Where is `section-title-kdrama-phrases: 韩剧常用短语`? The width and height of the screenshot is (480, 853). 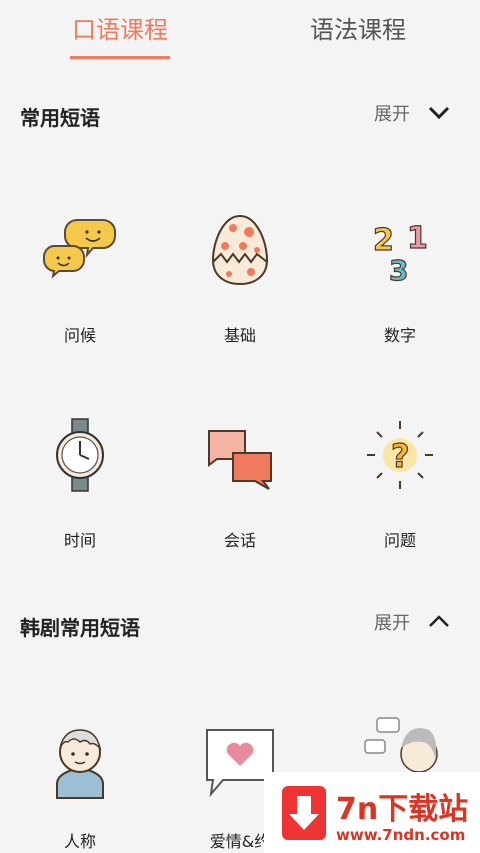
section-title-kdrama-phrases: 韩剧常用短语 is located at coordinates (80, 628).